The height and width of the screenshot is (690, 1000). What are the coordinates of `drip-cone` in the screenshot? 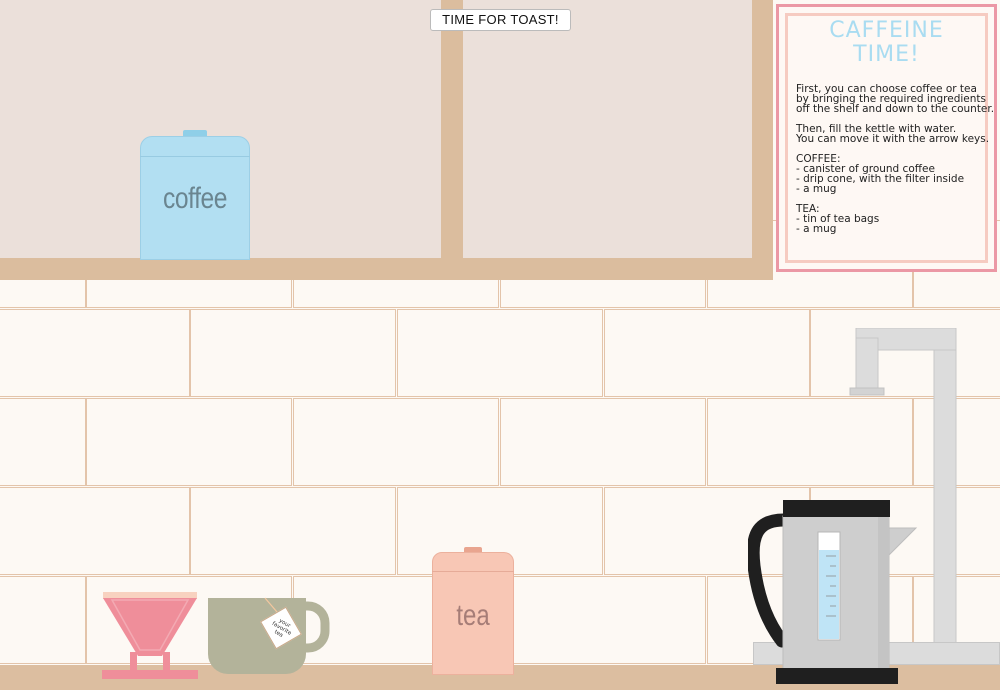 It's located at (150, 636).